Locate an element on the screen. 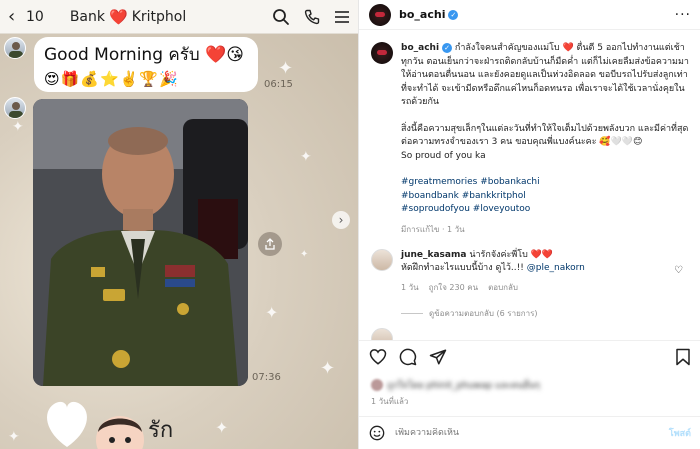  comment-reply-button: ตอบกลับ is located at coordinates (503, 287).